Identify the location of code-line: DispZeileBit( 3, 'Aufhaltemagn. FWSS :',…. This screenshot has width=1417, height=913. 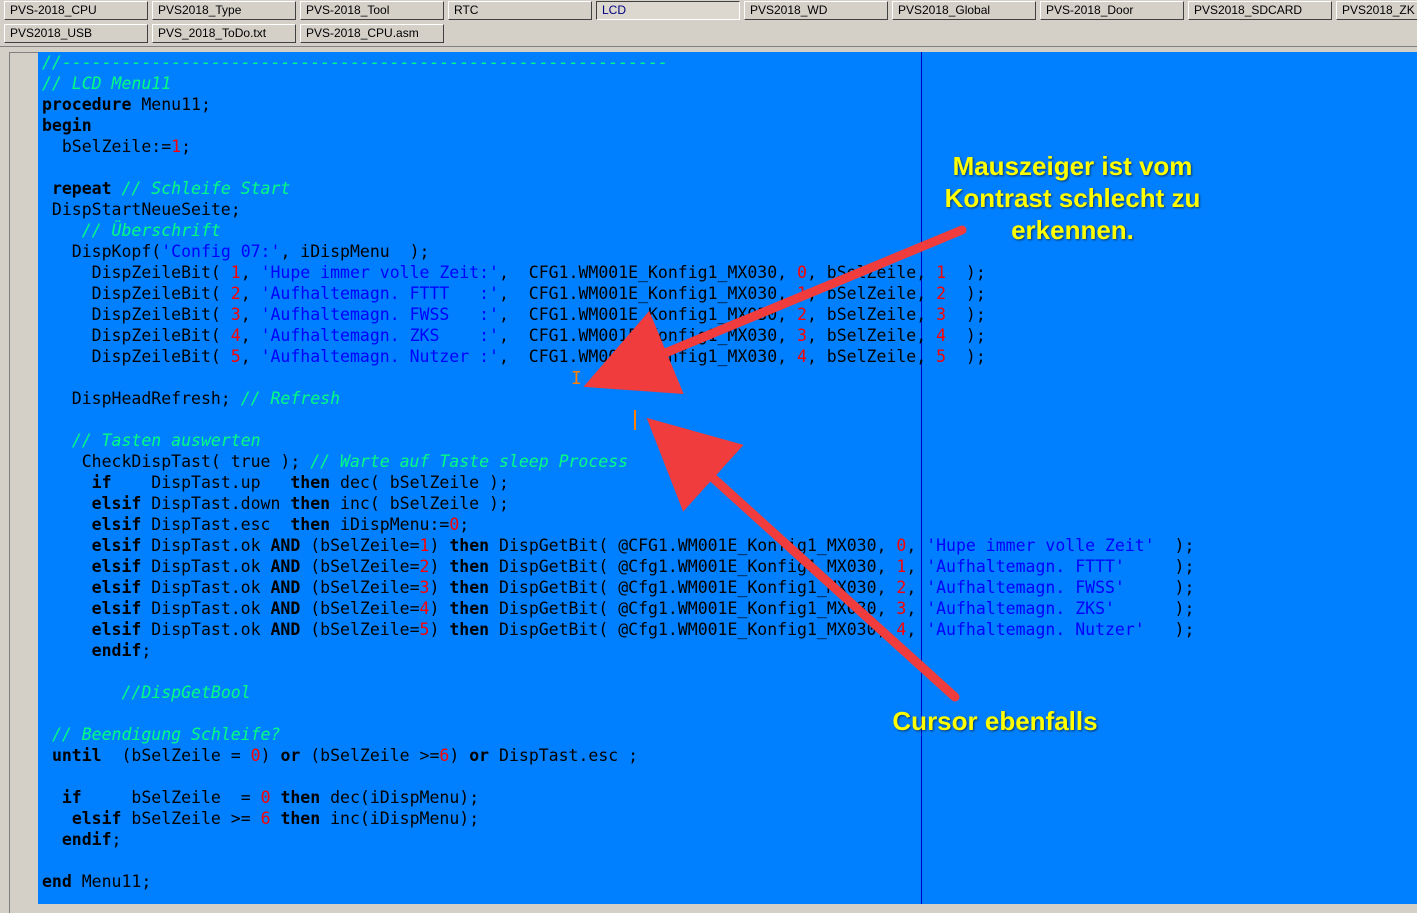
(514, 314).